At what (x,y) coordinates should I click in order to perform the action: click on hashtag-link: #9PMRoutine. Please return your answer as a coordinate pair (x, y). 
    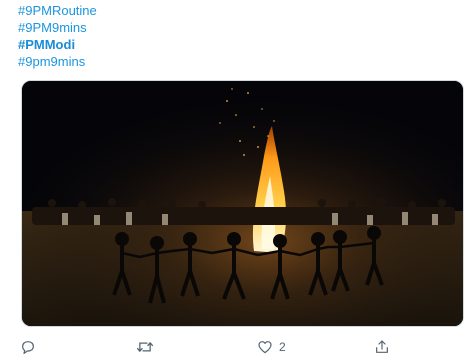
    Looking at the image, I should click on (57, 10).